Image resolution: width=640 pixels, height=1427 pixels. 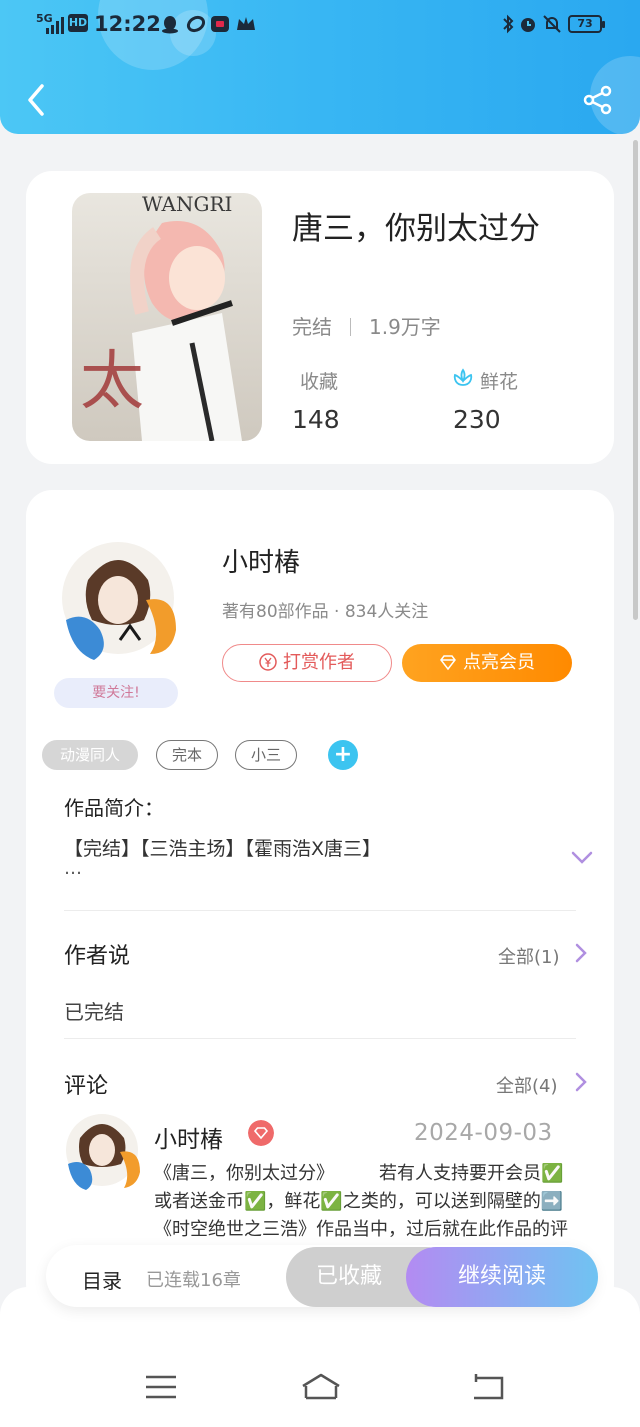 What do you see at coordinates (261, 560) in the screenshot?
I see `author-name: 小时椿` at bounding box center [261, 560].